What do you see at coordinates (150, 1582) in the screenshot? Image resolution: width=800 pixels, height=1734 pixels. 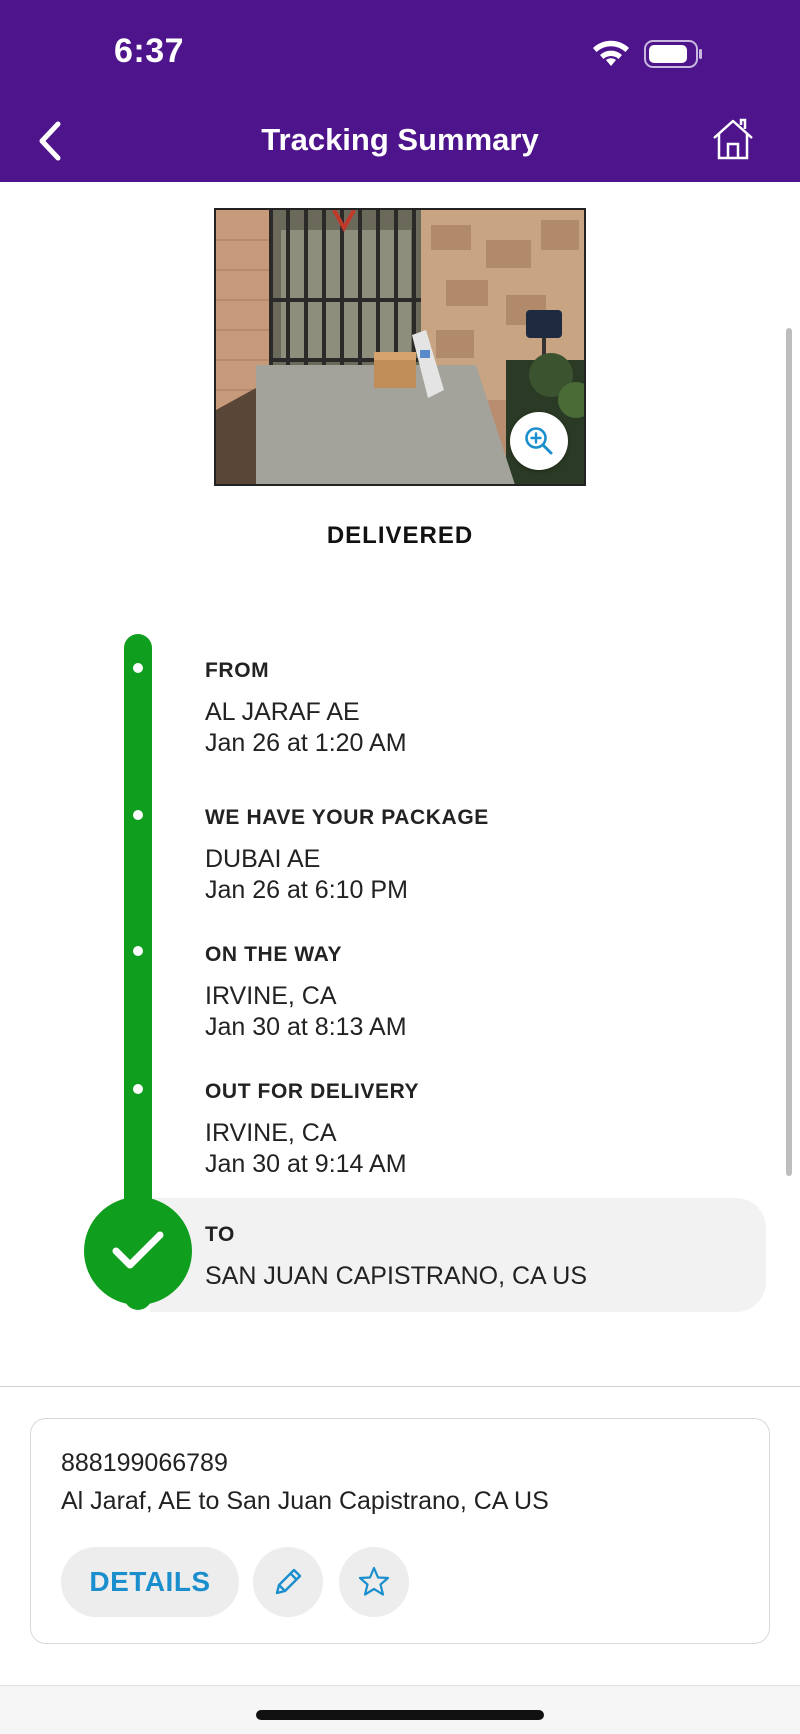 I see `details-button: DETAILS` at bounding box center [150, 1582].